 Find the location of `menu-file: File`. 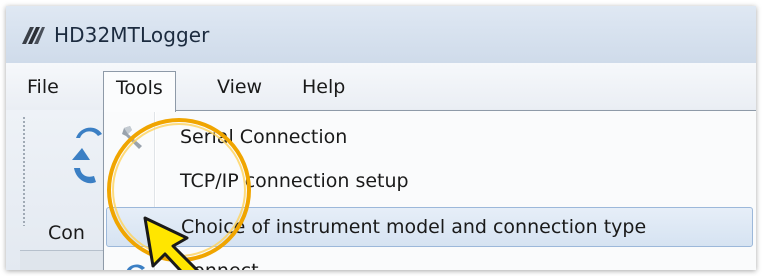

menu-file: File is located at coordinates (43, 87).